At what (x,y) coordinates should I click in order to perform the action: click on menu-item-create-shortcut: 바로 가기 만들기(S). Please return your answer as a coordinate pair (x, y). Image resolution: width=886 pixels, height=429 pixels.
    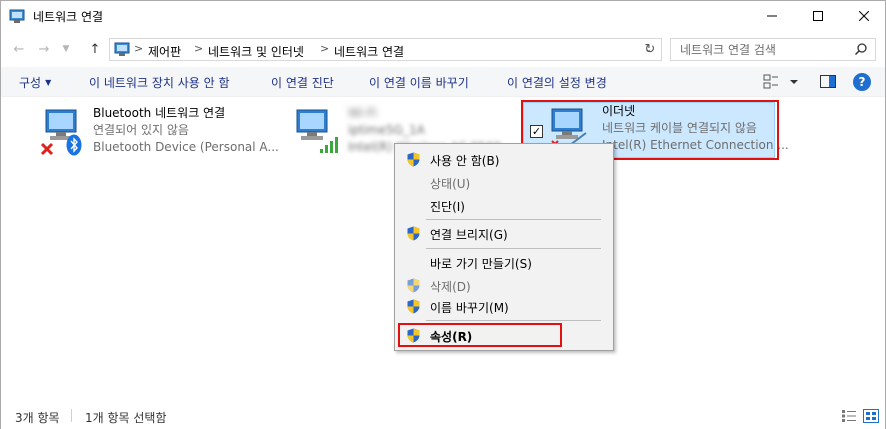
    Looking at the image, I should click on (504, 262).